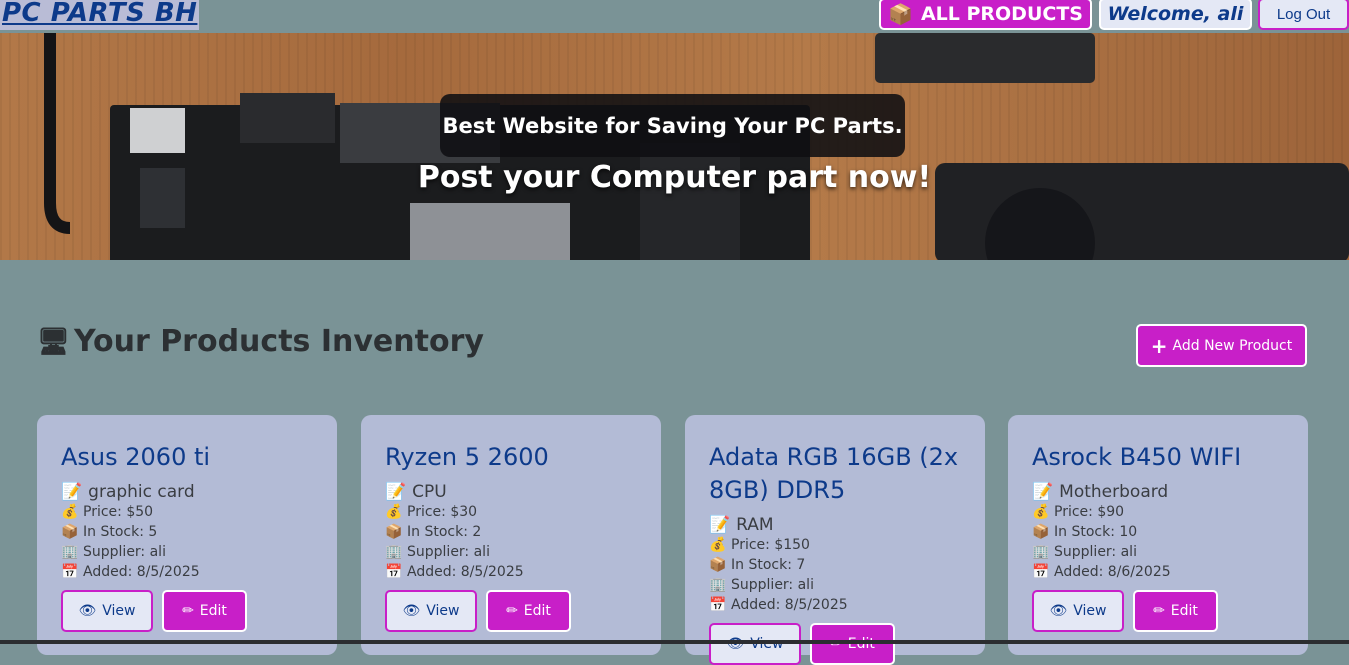 Image resolution: width=1349 pixels, height=665 pixels. What do you see at coordinates (429, 492) in the screenshot?
I see `category-text: CPU` at bounding box center [429, 492].